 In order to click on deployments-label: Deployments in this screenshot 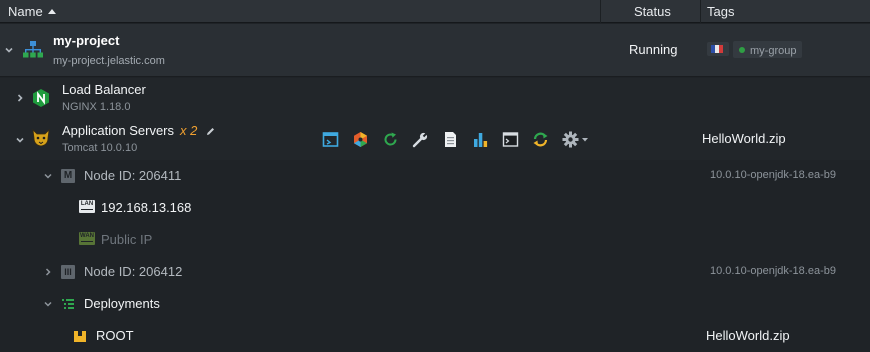, I will do `click(122, 303)`.